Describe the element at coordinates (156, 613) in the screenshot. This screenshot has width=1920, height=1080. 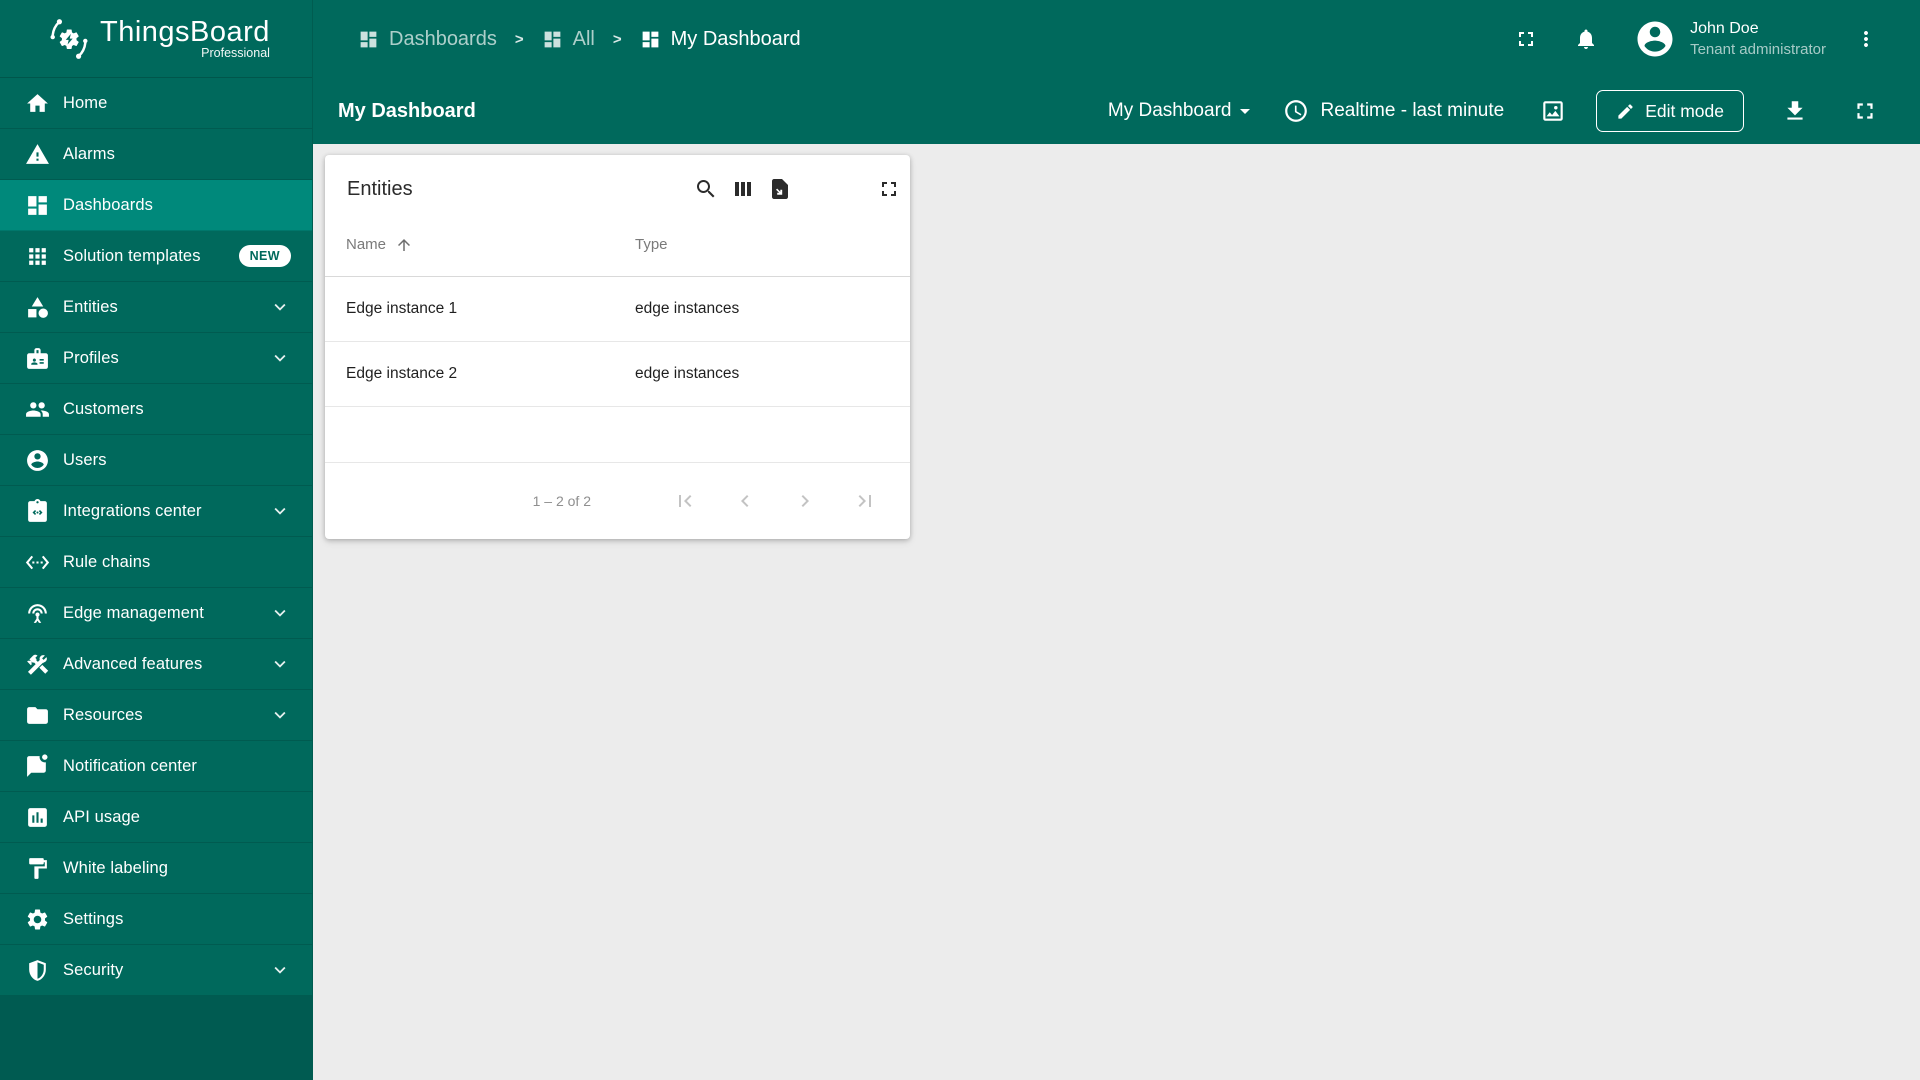
I see `sidebar-item-edge-management: Edge management` at that location.